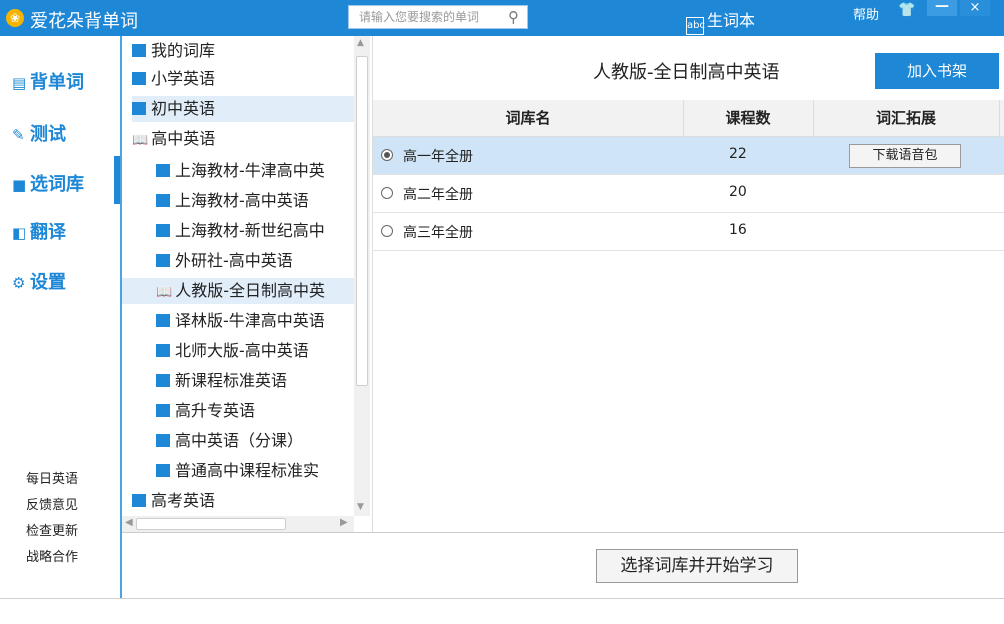 This screenshot has height=624, width=1004. What do you see at coordinates (248, 51) in the screenshot?
I see `tree-item: 我的词库` at bounding box center [248, 51].